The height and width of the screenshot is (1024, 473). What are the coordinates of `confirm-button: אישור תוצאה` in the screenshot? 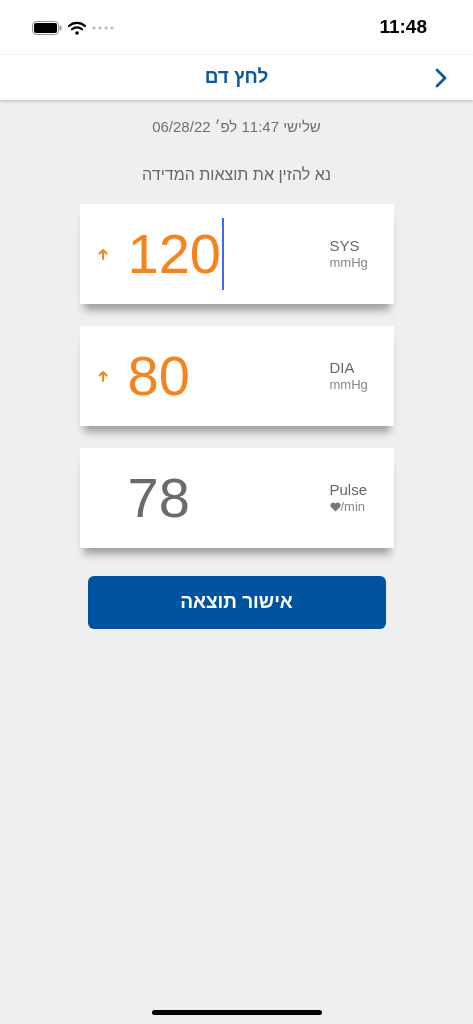 It's located at (236, 602).